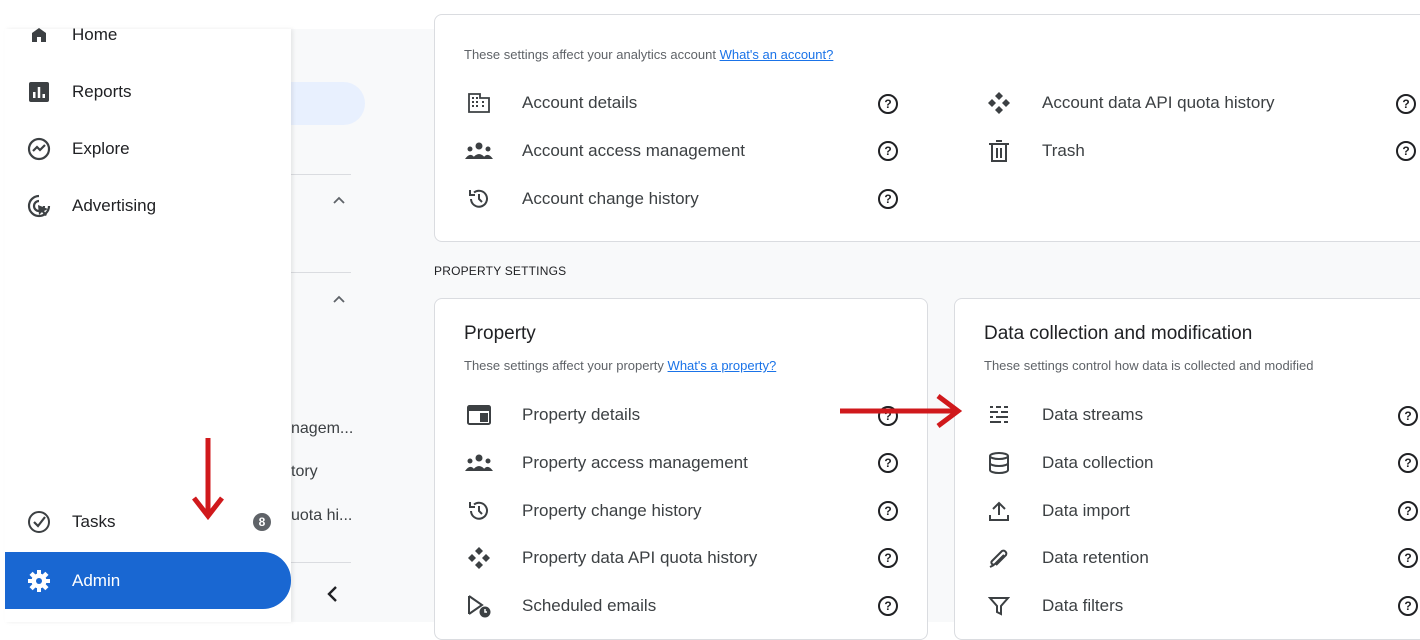 The width and height of the screenshot is (1420, 640). I want to click on check-circle-icon, so click(39, 522).